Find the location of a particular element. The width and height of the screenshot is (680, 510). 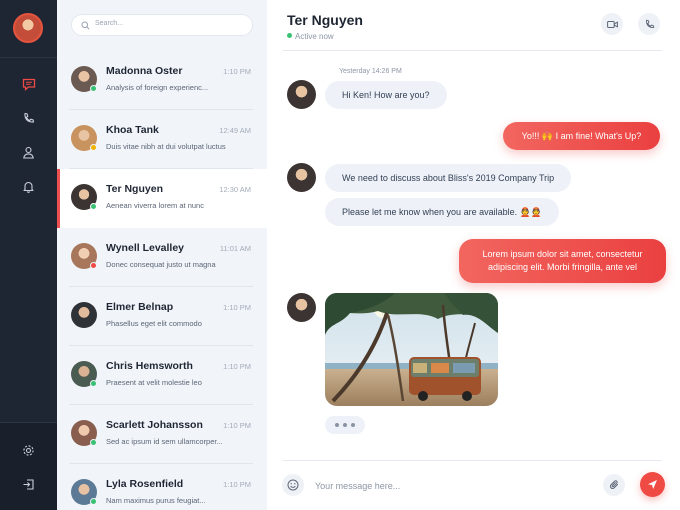

contact-preview: Aenean viverra lorem at nunc is located at coordinates (155, 205).